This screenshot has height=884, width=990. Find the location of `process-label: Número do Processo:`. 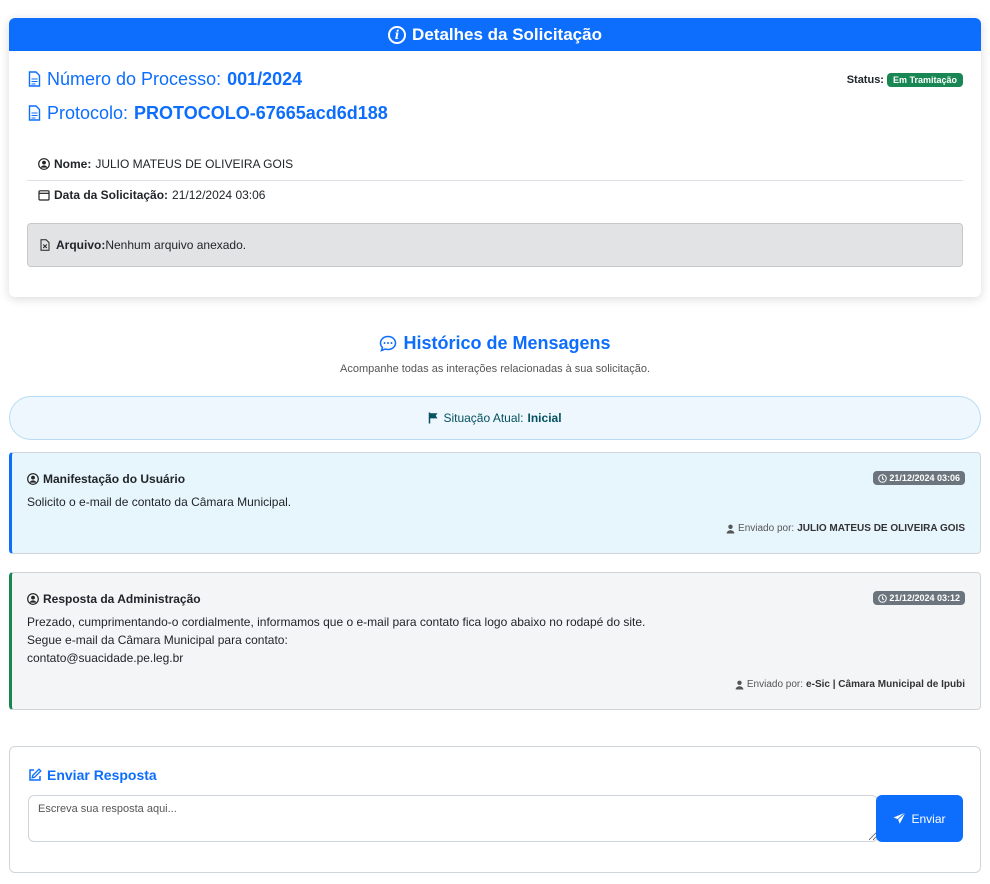

process-label: Número do Processo: is located at coordinates (134, 79).